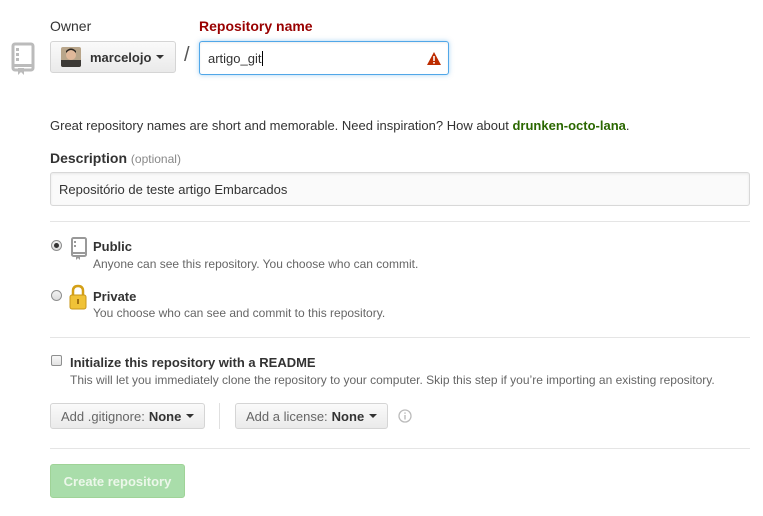 The width and height of the screenshot is (763, 516). Describe the element at coordinates (115, 296) in the screenshot. I see `private-title: Private` at that location.